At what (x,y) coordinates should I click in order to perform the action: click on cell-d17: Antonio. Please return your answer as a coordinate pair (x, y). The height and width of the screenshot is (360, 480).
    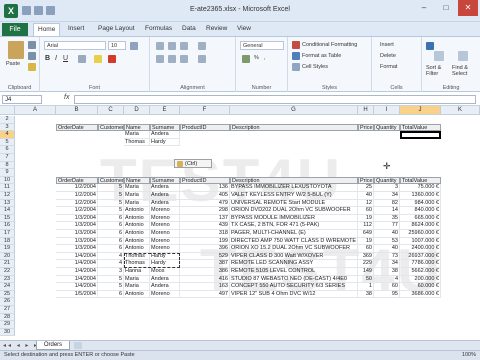
    Looking at the image, I should click on (137, 234).